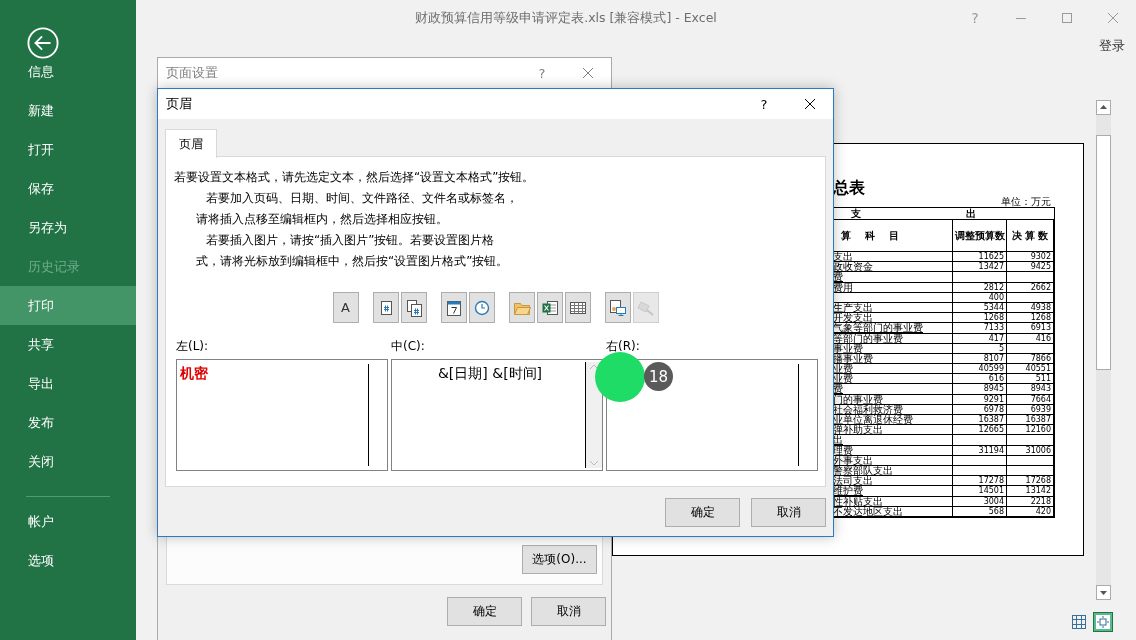  What do you see at coordinates (68, 305) in the screenshot?
I see `menu-item: 打印` at bounding box center [68, 305].